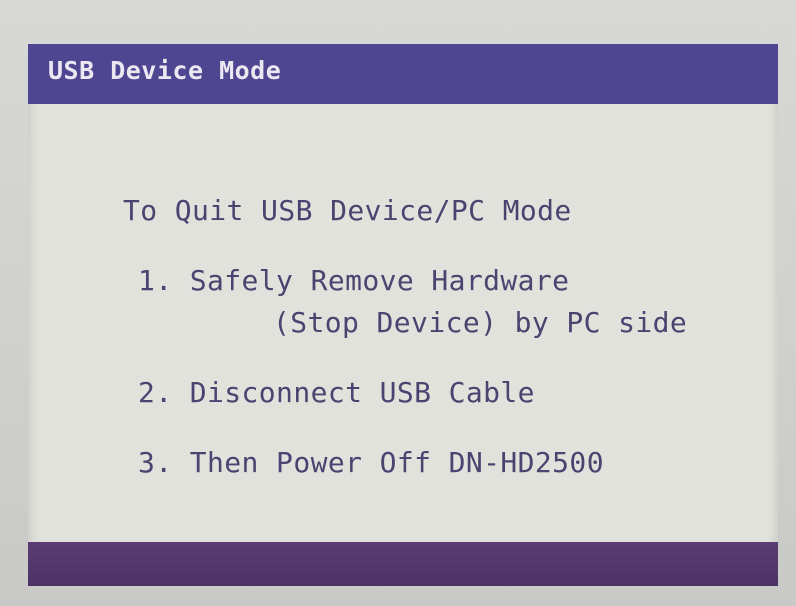 Image resolution: width=796 pixels, height=606 pixels. Describe the element at coordinates (165, 70) in the screenshot. I see `screen-title: USB Device Mode` at that location.